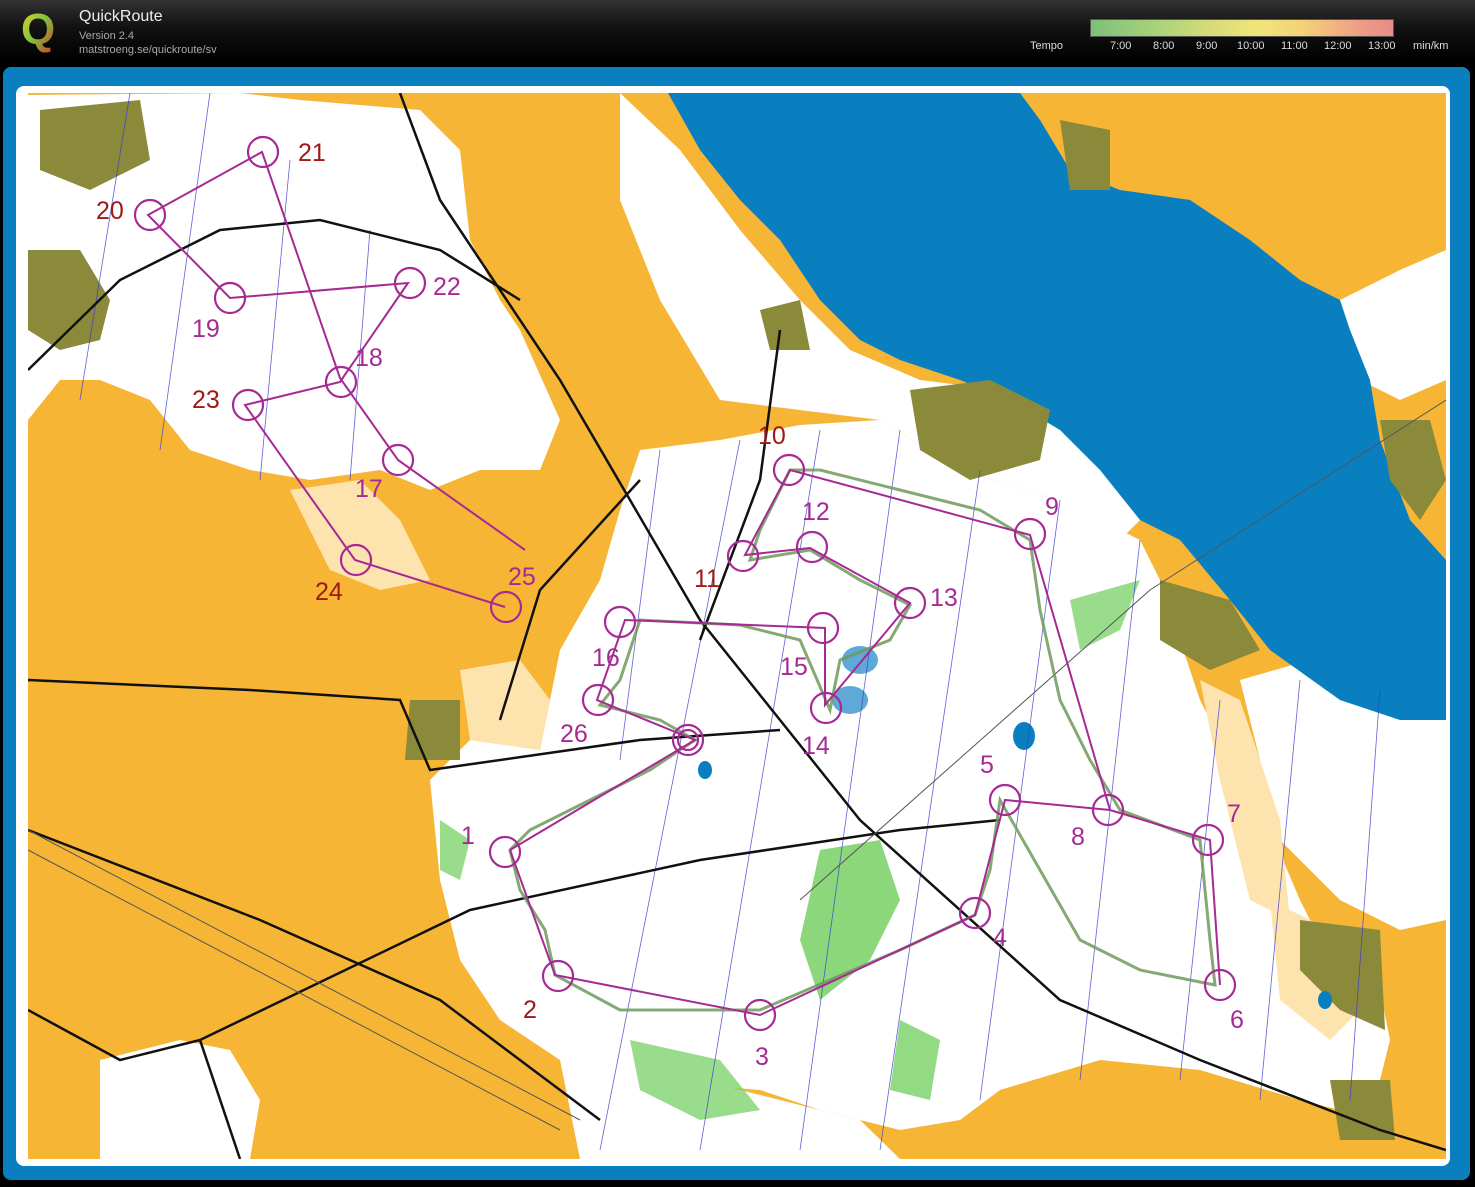 This screenshot has height=1187, width=1475. What do you see at coordinates (530, 1010) in the screenshot?
I see `control-number-2: 2` at bounding box center [530, 1010].